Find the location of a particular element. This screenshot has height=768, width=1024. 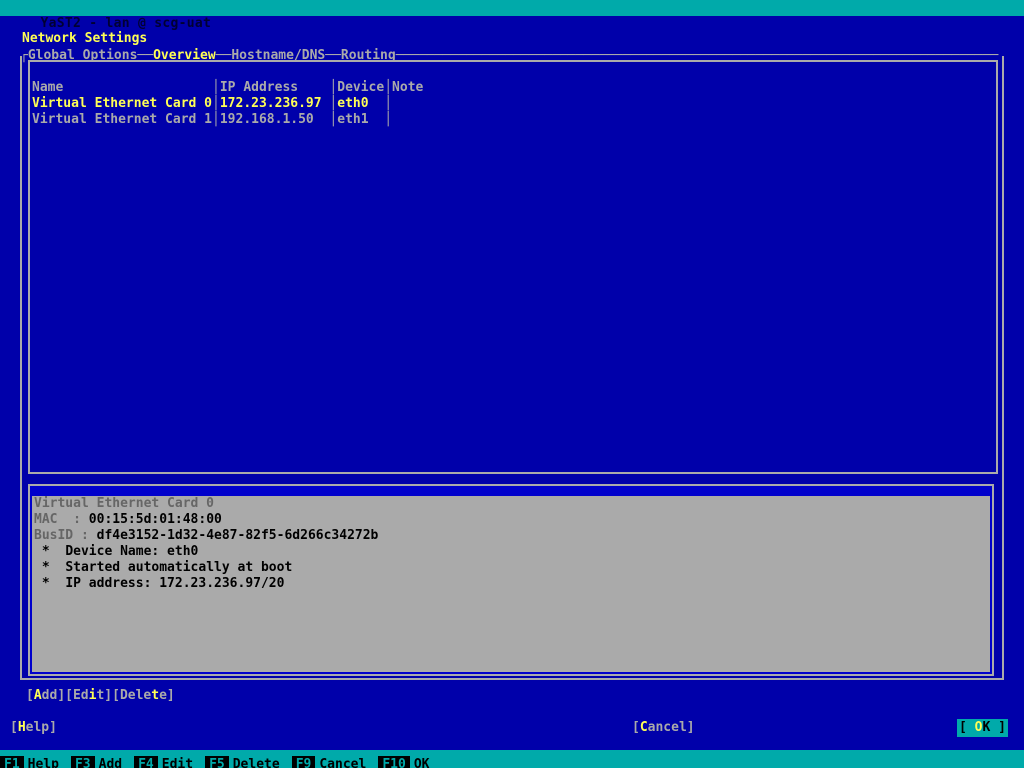

window-title-text: YaST2 - lan @ scg-uat is located at coordinates (126, 23).